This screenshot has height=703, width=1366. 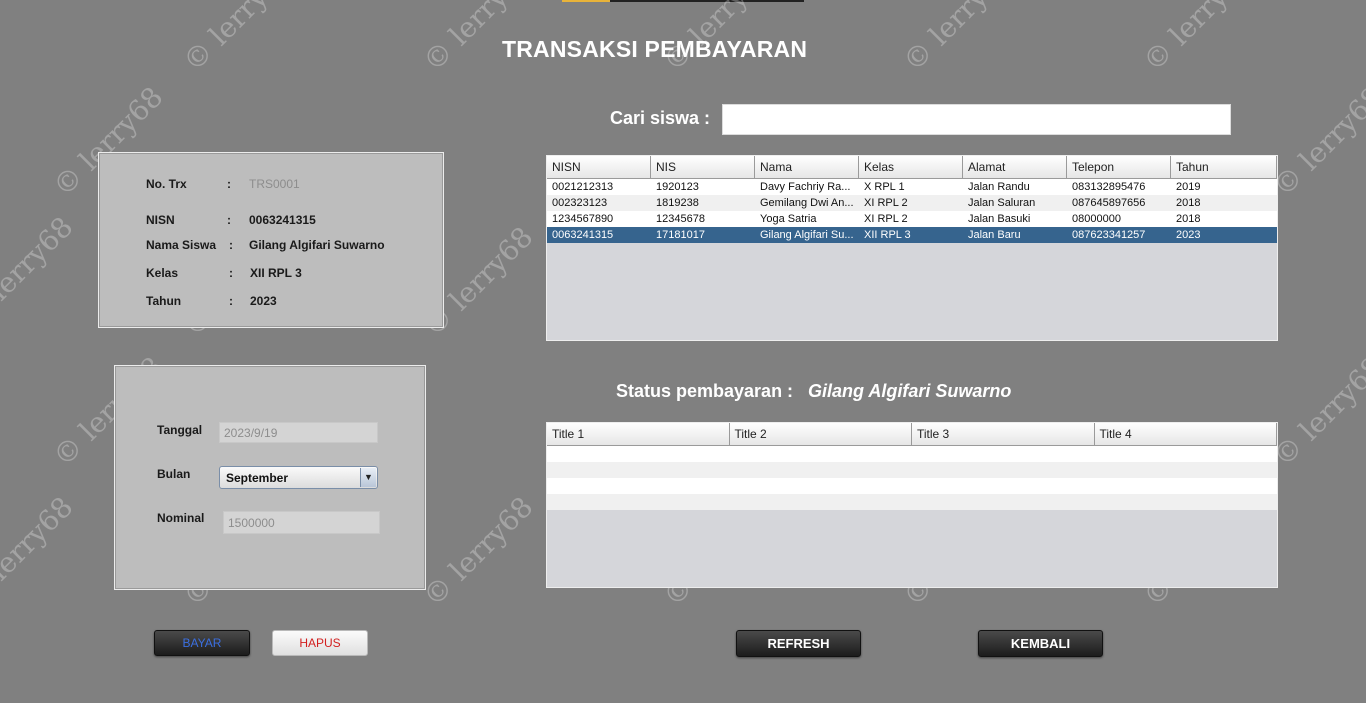 What do you see at coordinates (677, 203) in the screenshot?
I see `table-cell: 1819238` at bounding box center [677, 203].